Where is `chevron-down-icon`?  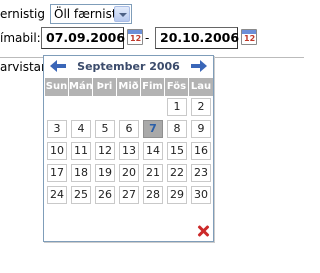
chevron-down-icon is located at coordinates (122, 14).